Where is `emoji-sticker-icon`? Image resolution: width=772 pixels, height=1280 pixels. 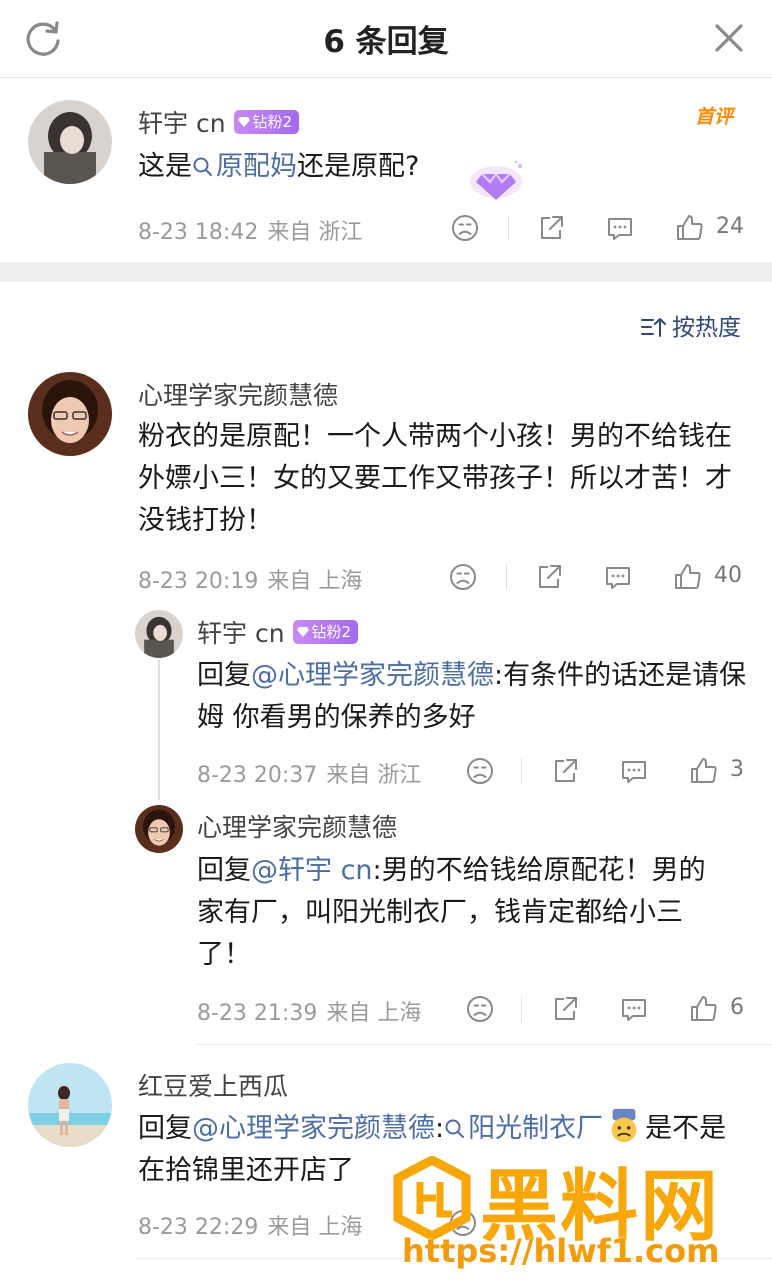
emoji-sticker-icon is located at coordinates (624, 1125).